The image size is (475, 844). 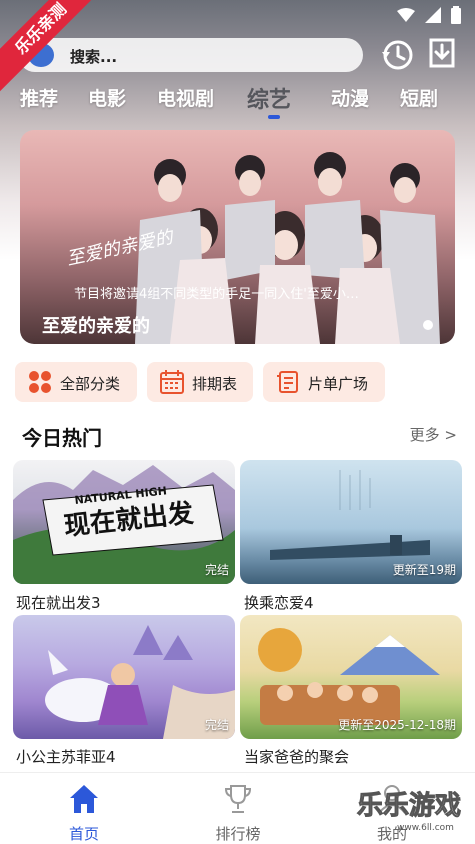 What do you see at coordinates (350, 97) in the screenshot?
I see `tab-anime: 动漫` at bounding box center [350, 97].